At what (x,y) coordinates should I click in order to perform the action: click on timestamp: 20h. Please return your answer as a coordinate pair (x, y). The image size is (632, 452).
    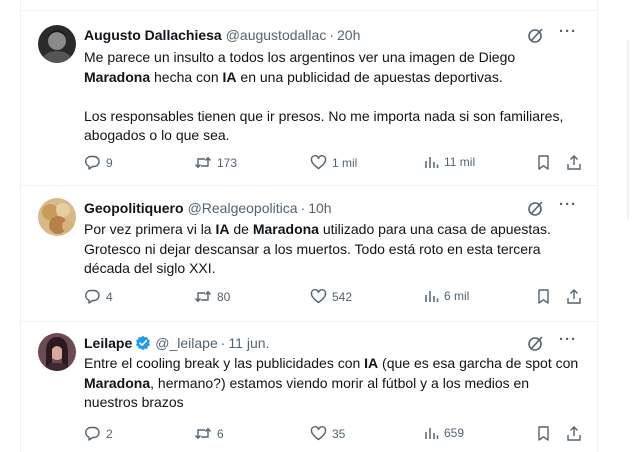
    Looking at the image, I should click on (348, 35).